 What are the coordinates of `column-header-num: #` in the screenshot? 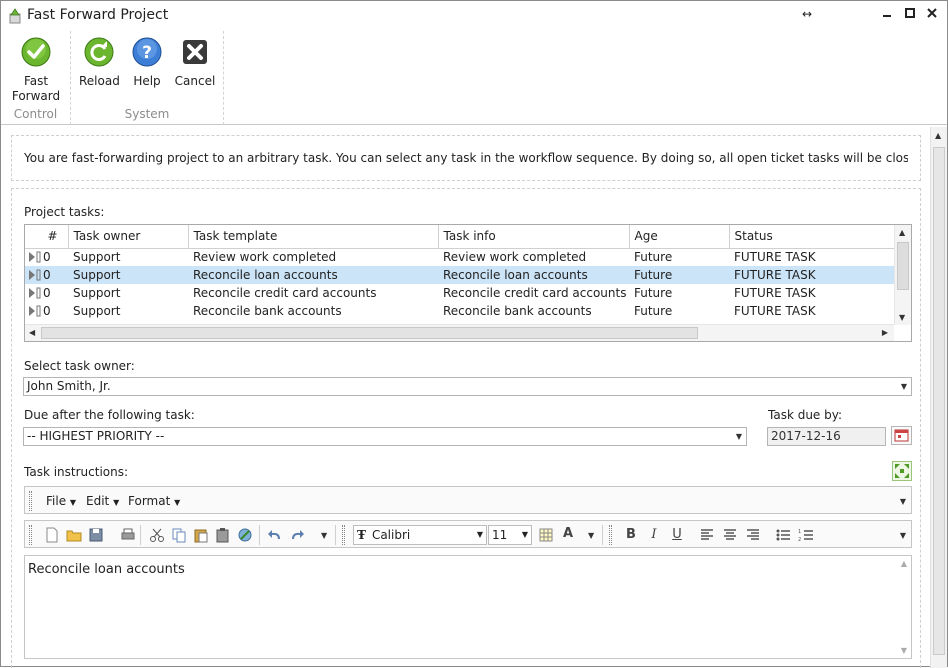 It's located at (47, 237).